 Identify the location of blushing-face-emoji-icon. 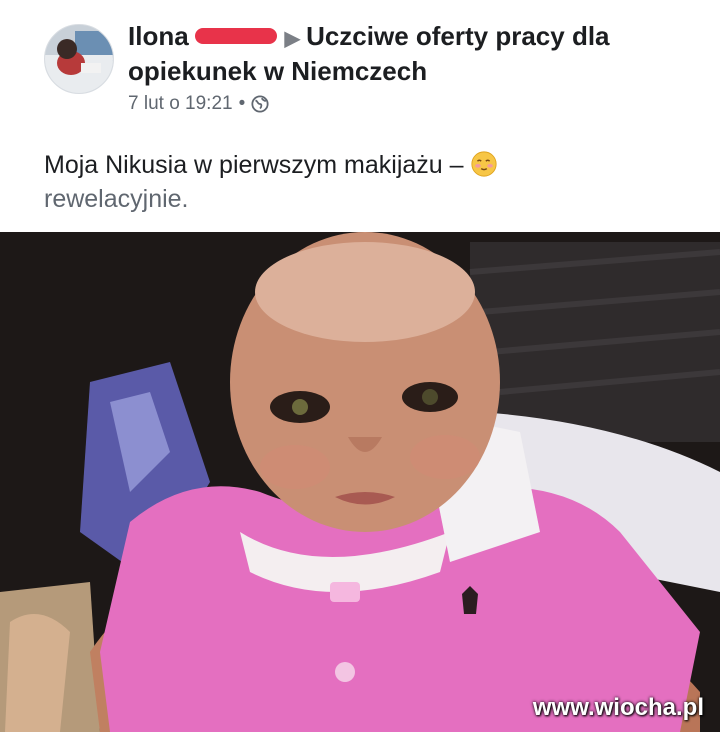
(483, 164).